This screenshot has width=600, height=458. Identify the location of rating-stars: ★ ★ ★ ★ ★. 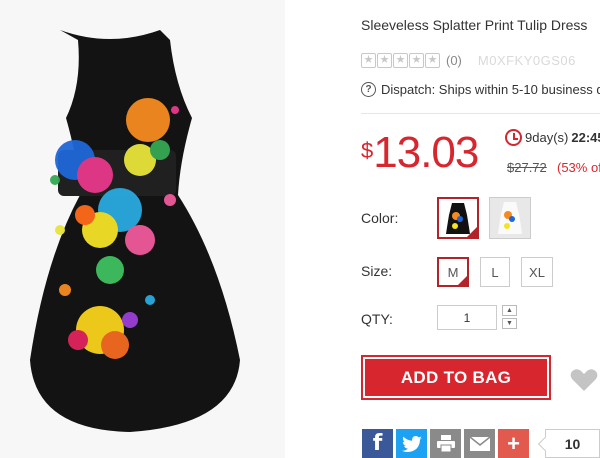
(400, 60).